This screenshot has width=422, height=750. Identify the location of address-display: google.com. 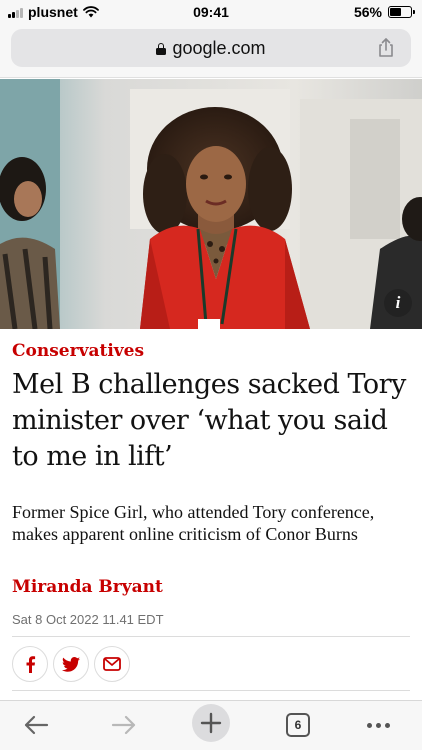
(211, 48).